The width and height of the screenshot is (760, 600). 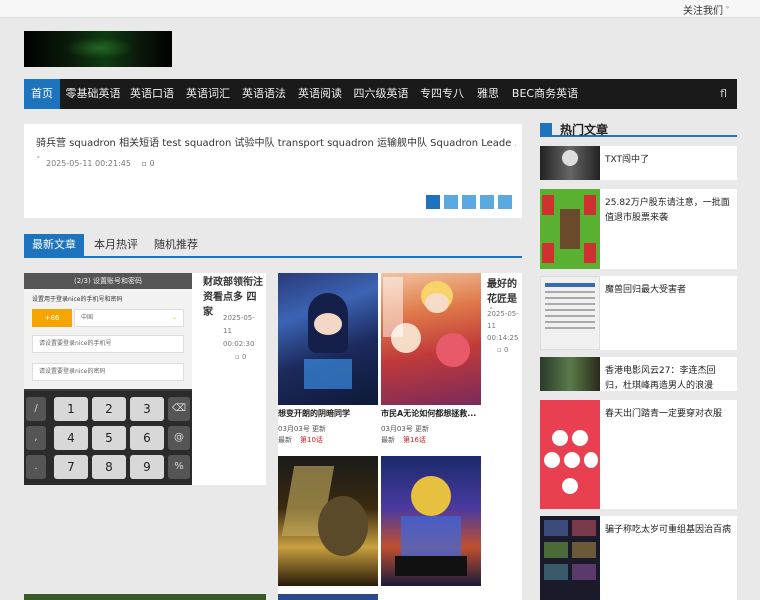 I want to click on tab-random: 随机推荐, so click(x=176, y=245).